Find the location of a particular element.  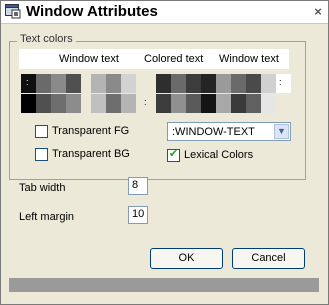

header-colored-text: Colored text is located at coordinates (174, 59).